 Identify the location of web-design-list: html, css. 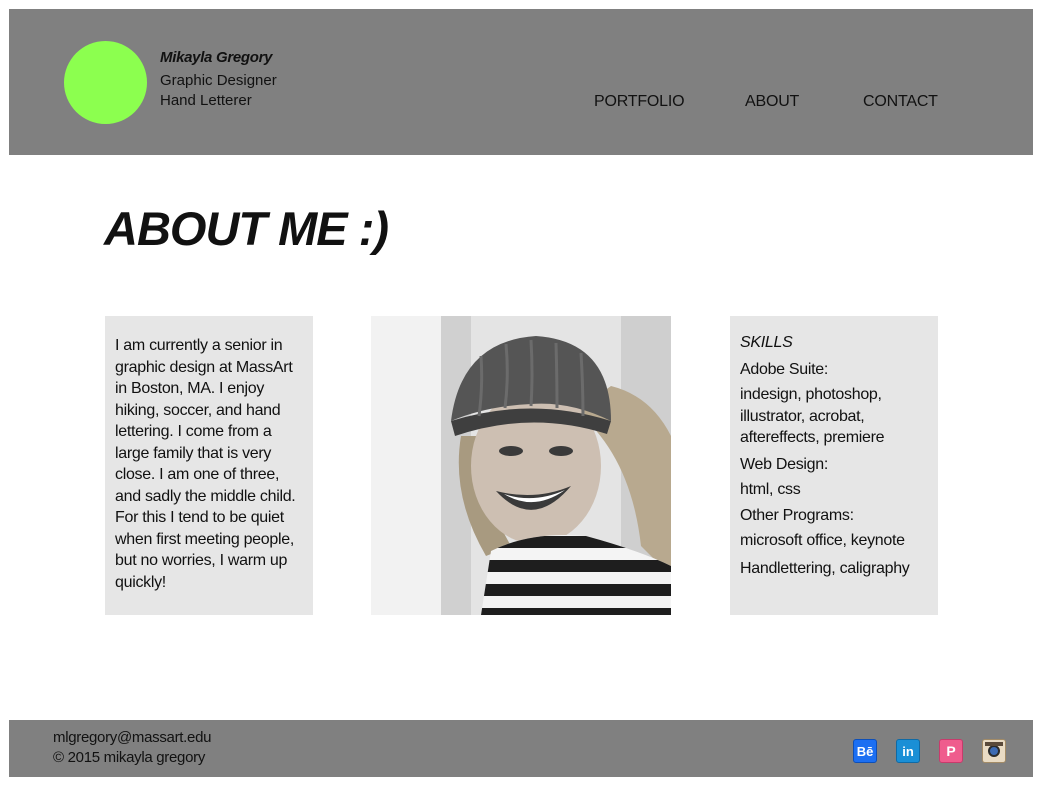
(770, 489).